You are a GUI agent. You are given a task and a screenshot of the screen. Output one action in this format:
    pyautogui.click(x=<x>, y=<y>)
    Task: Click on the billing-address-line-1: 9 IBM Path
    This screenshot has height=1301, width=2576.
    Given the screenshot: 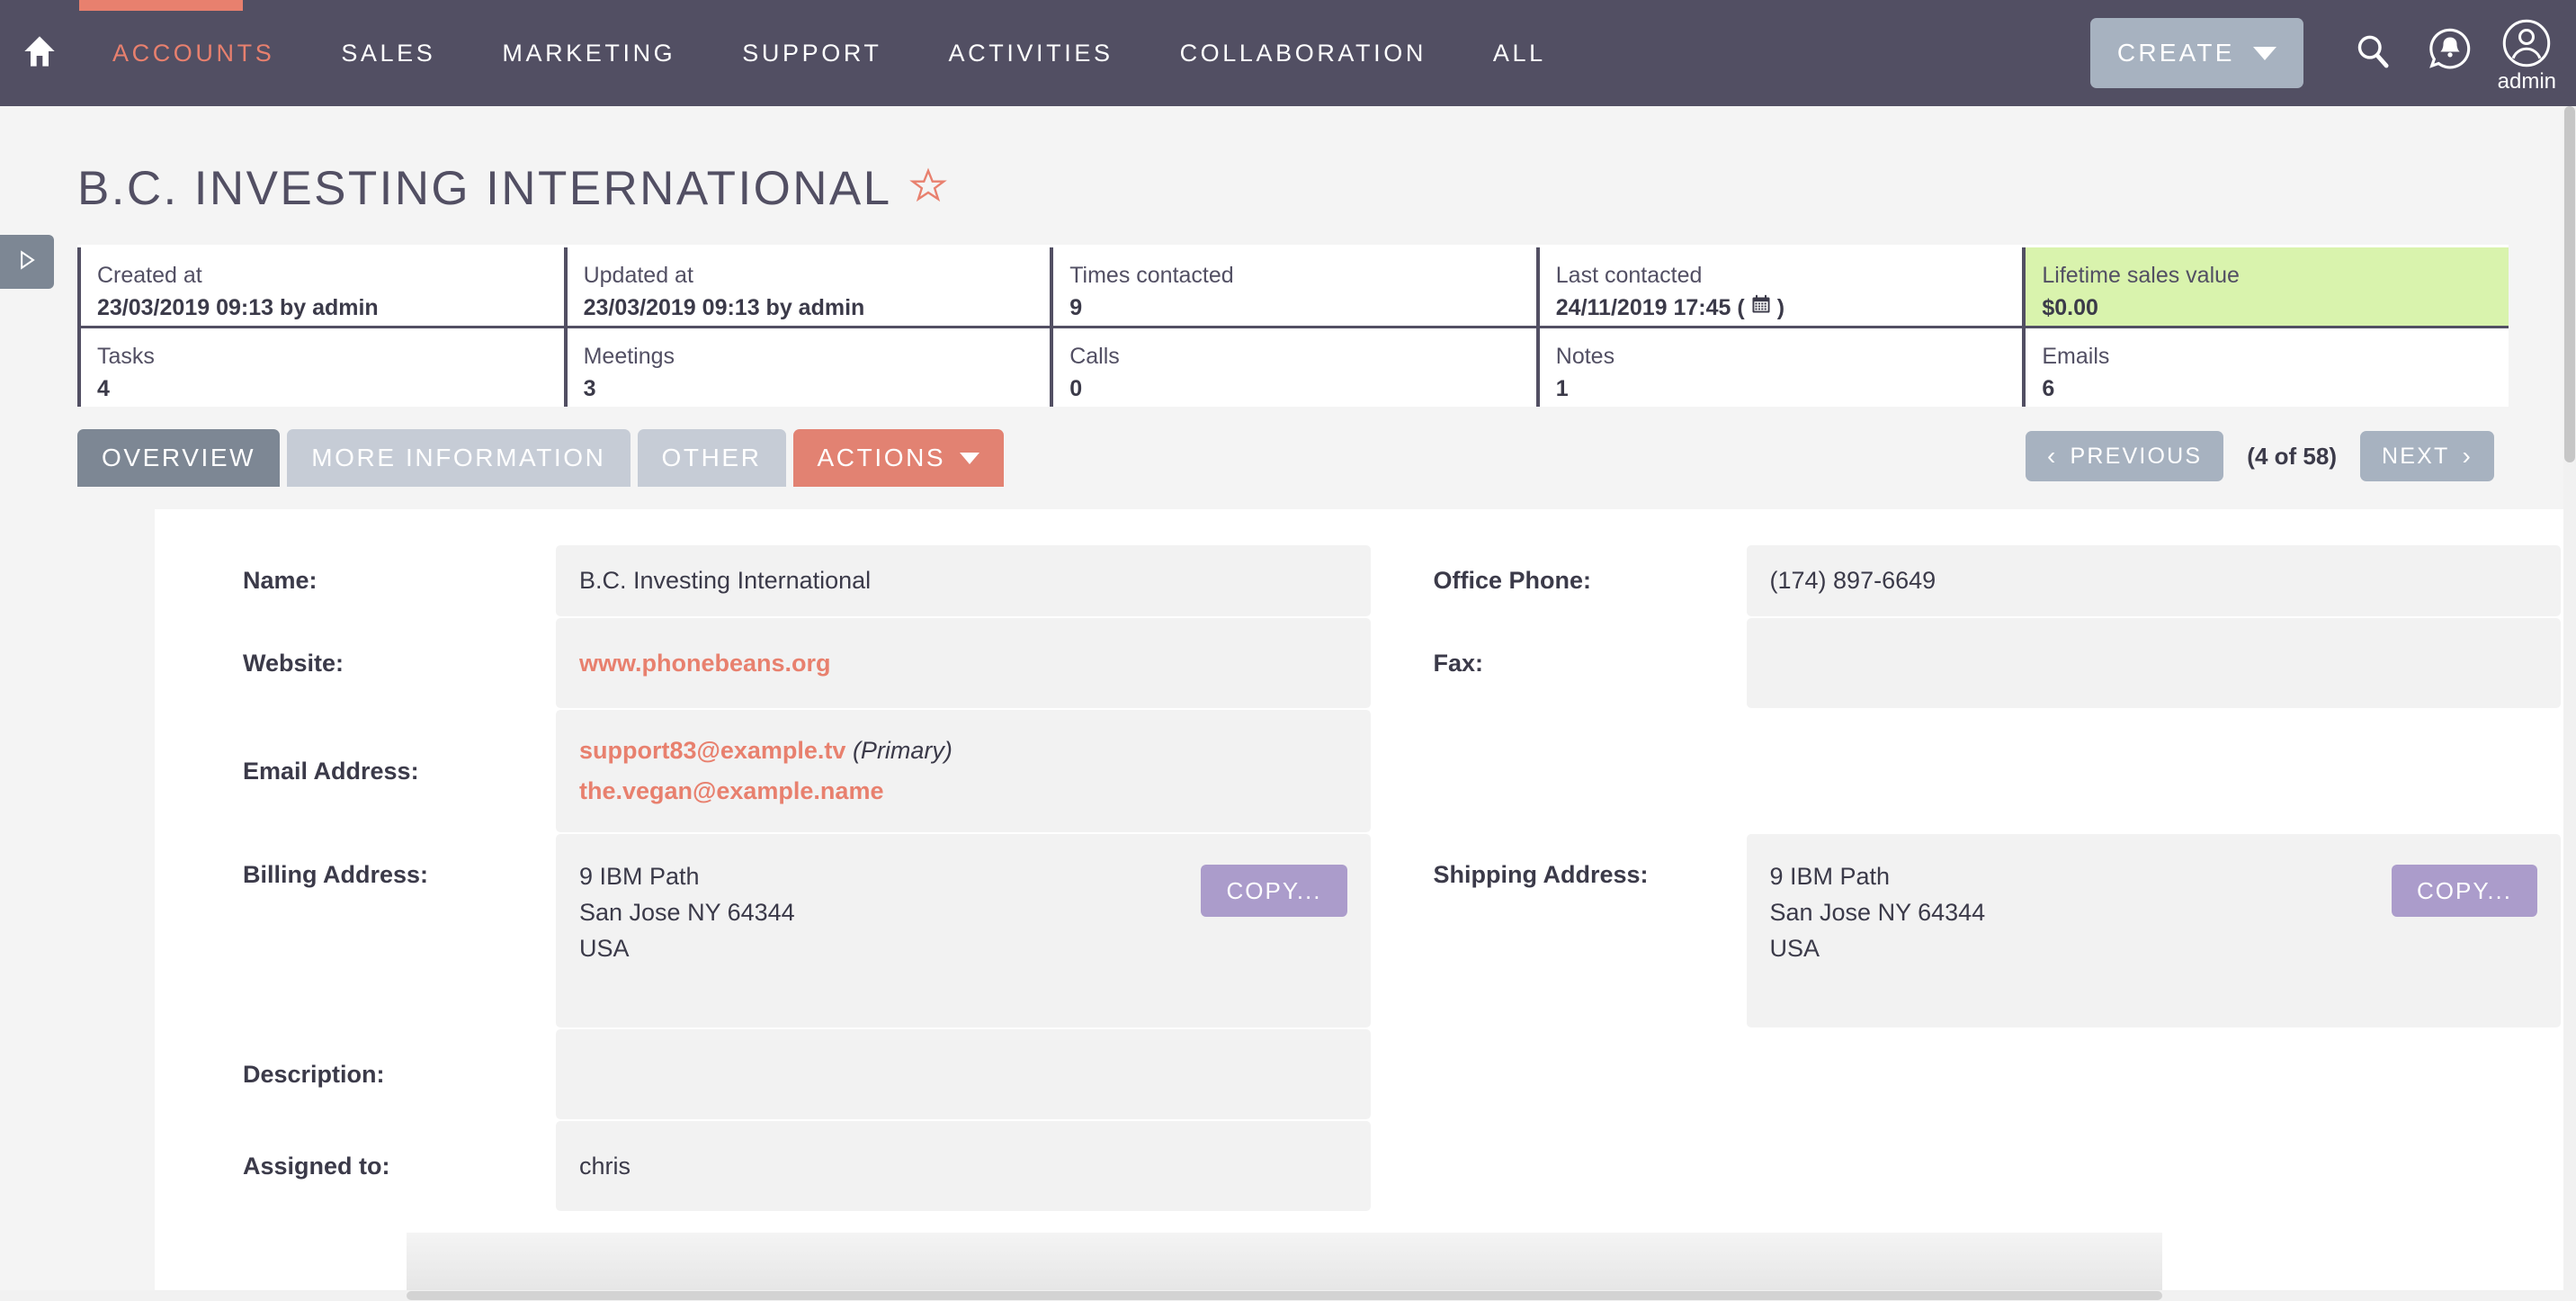 What is the action you would take?
    pyautogui.click(x=639, y=876)
    